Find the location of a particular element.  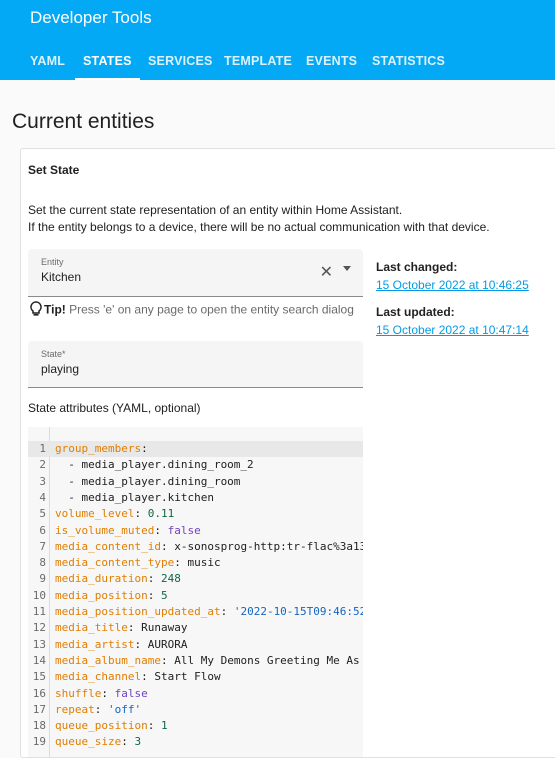

entity-value: Kitchen is located at coordinates (61, 277).